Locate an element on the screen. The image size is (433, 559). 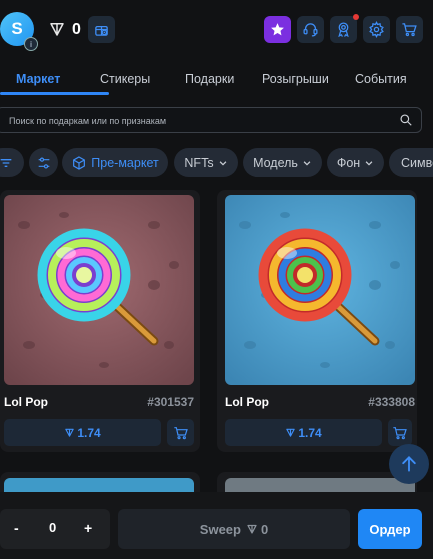
quantity-value: 0 is located at coordinates (53, 527).